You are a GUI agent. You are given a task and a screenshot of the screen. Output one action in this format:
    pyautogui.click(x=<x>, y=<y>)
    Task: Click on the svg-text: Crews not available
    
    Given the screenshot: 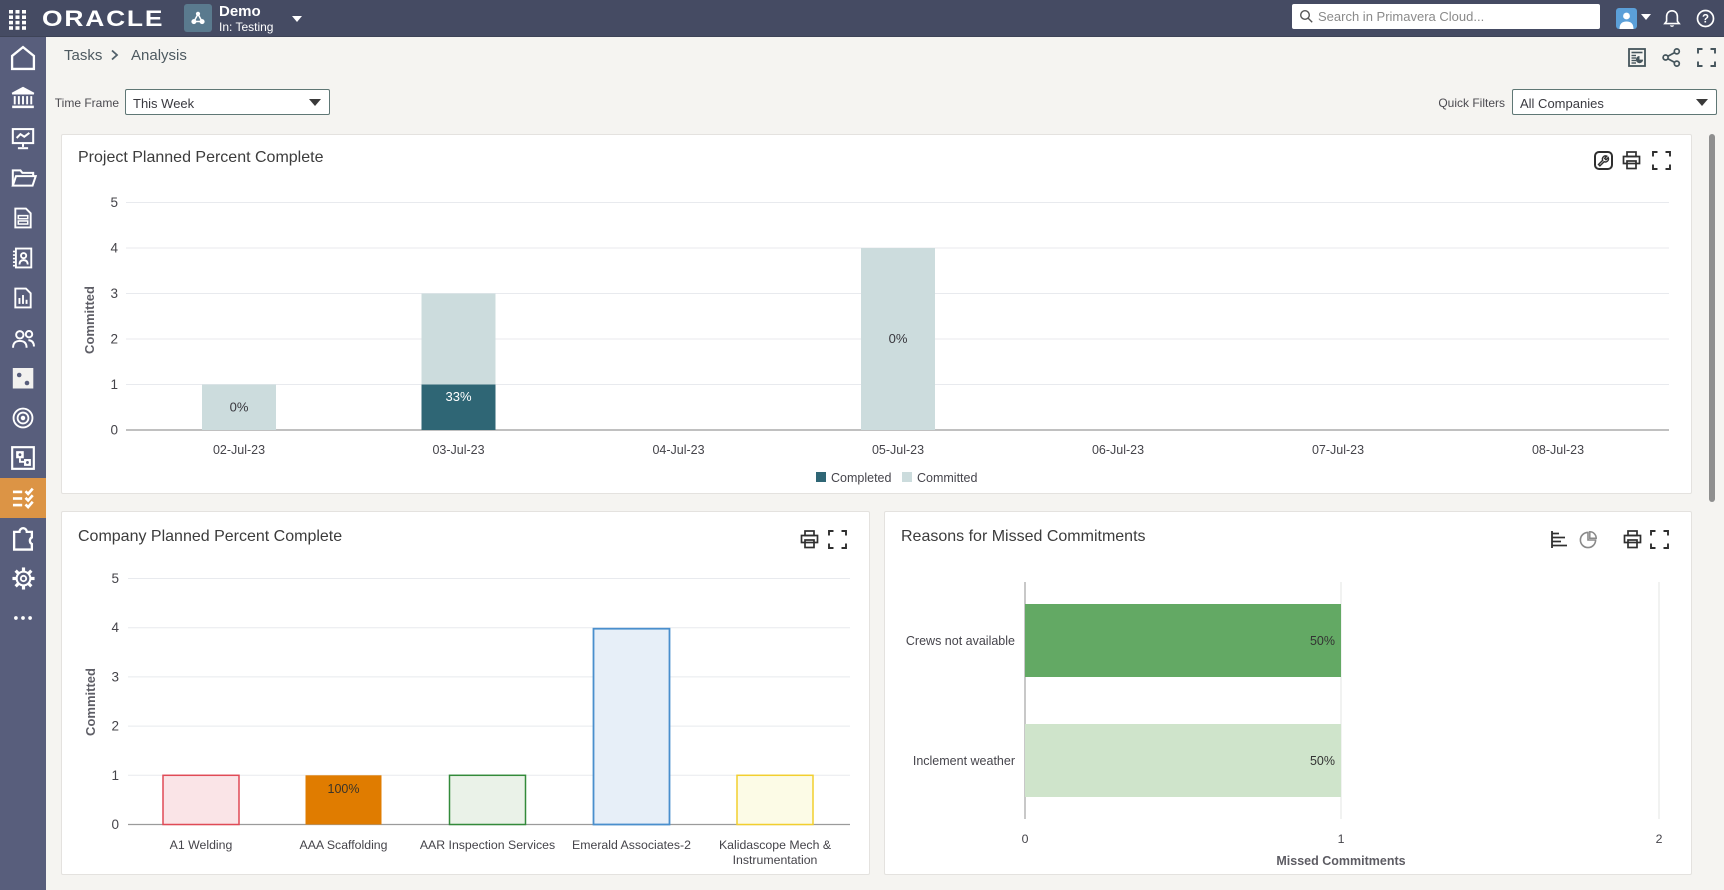 What is the action you would take?
    pyautogui.click(x=960, y=641)
    